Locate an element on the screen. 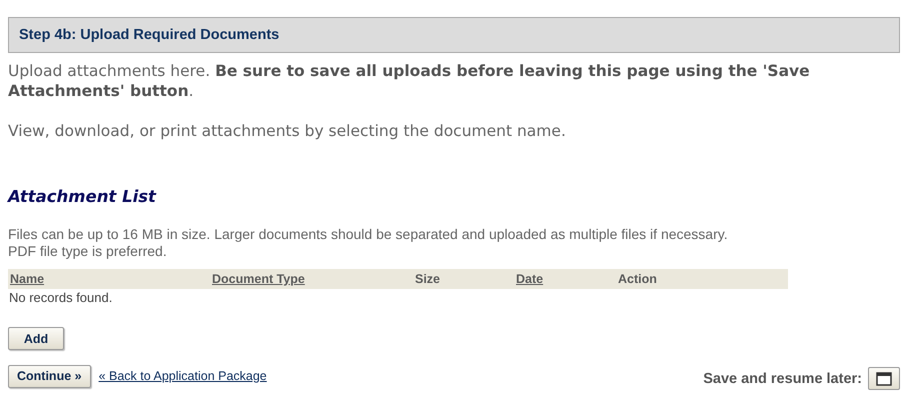  save-label: Save and resume later: is located at coordinates (782, 378).